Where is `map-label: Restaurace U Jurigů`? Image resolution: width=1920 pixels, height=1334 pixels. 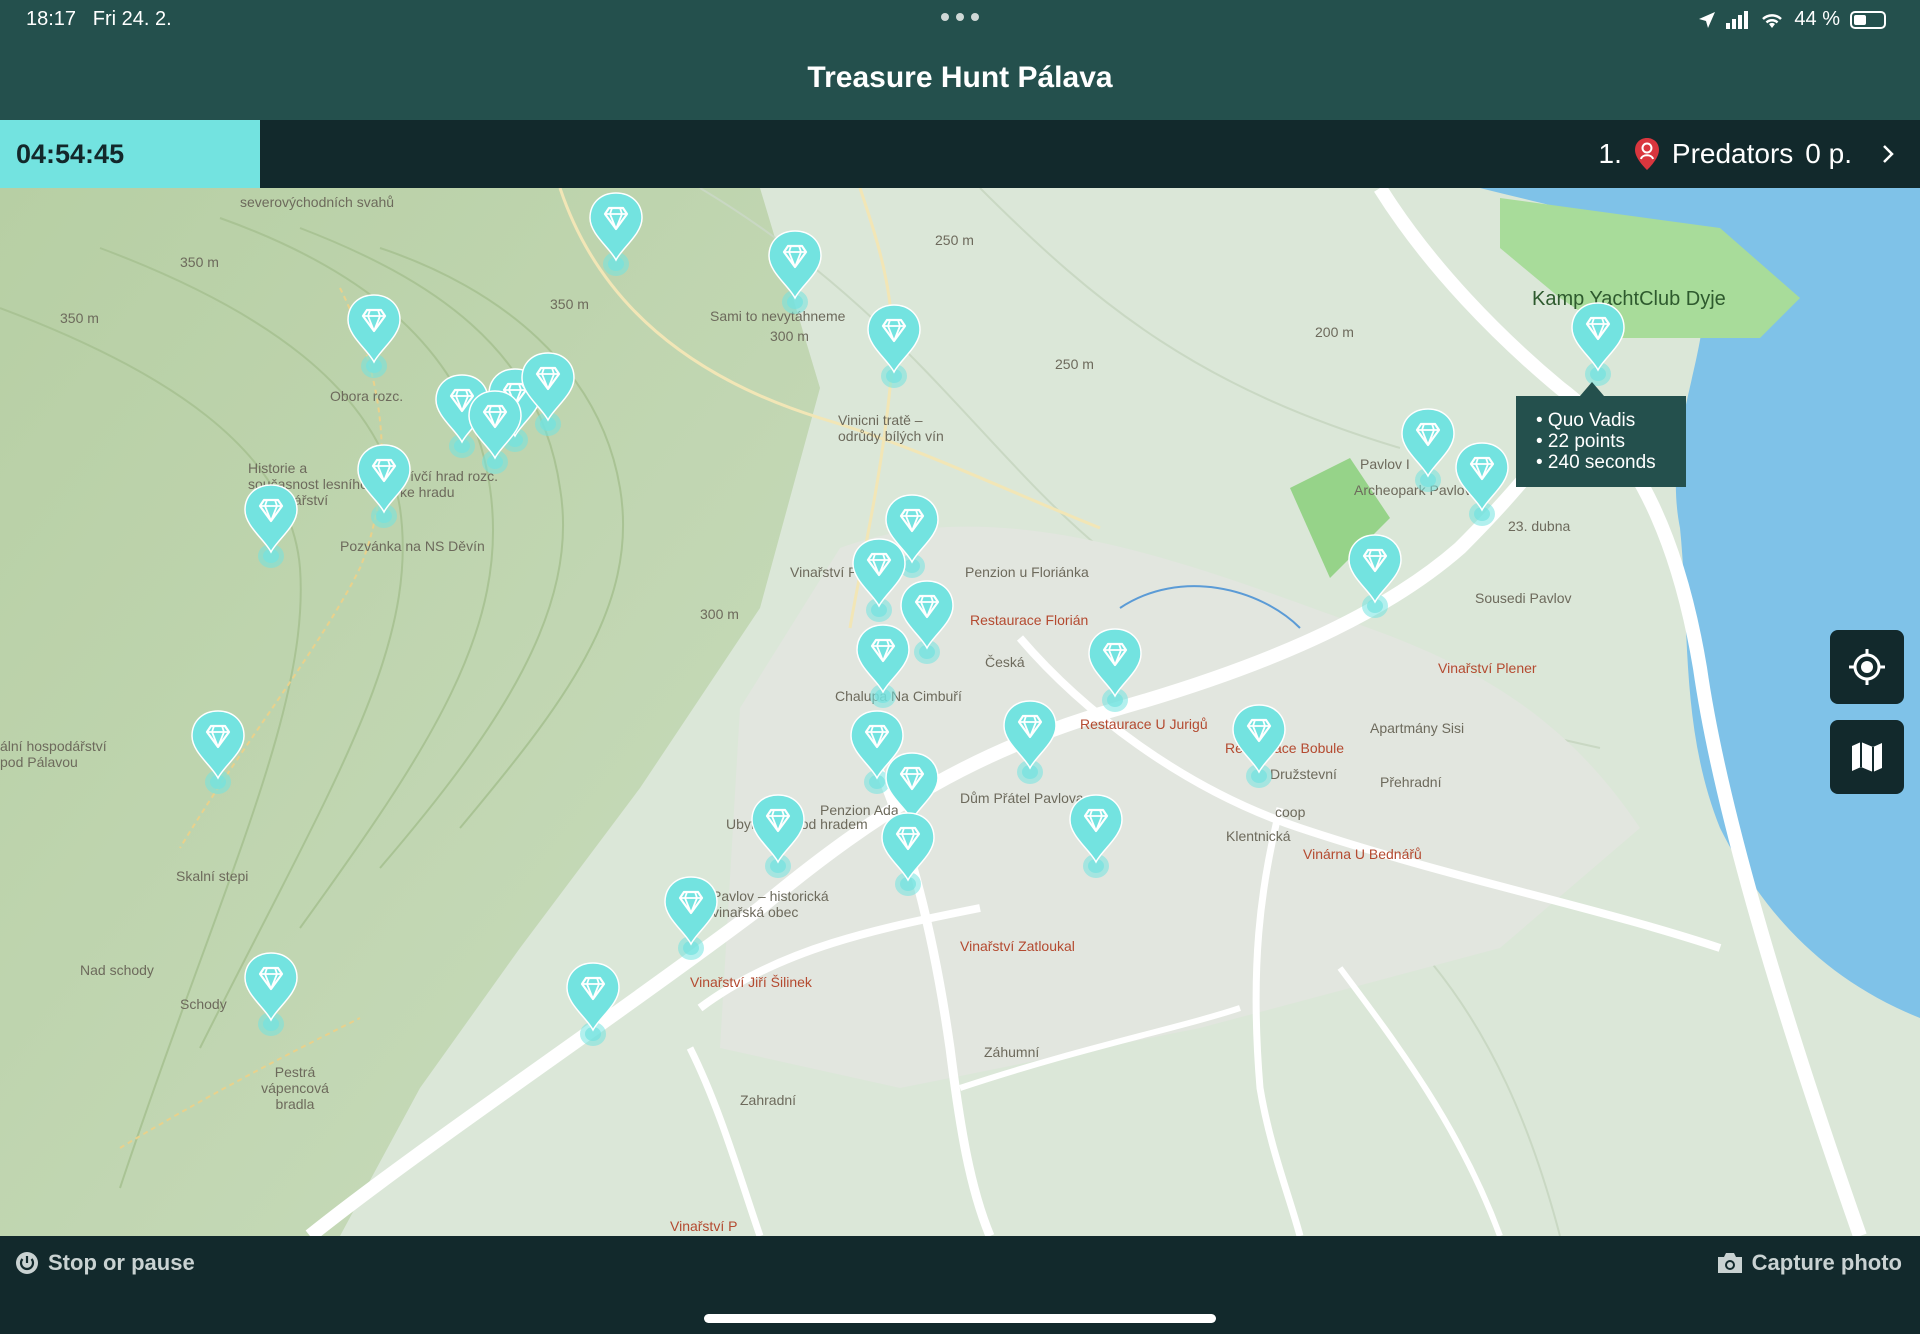
map-label: Restaurace U Jurigů is located at coordinates (1144, 724).